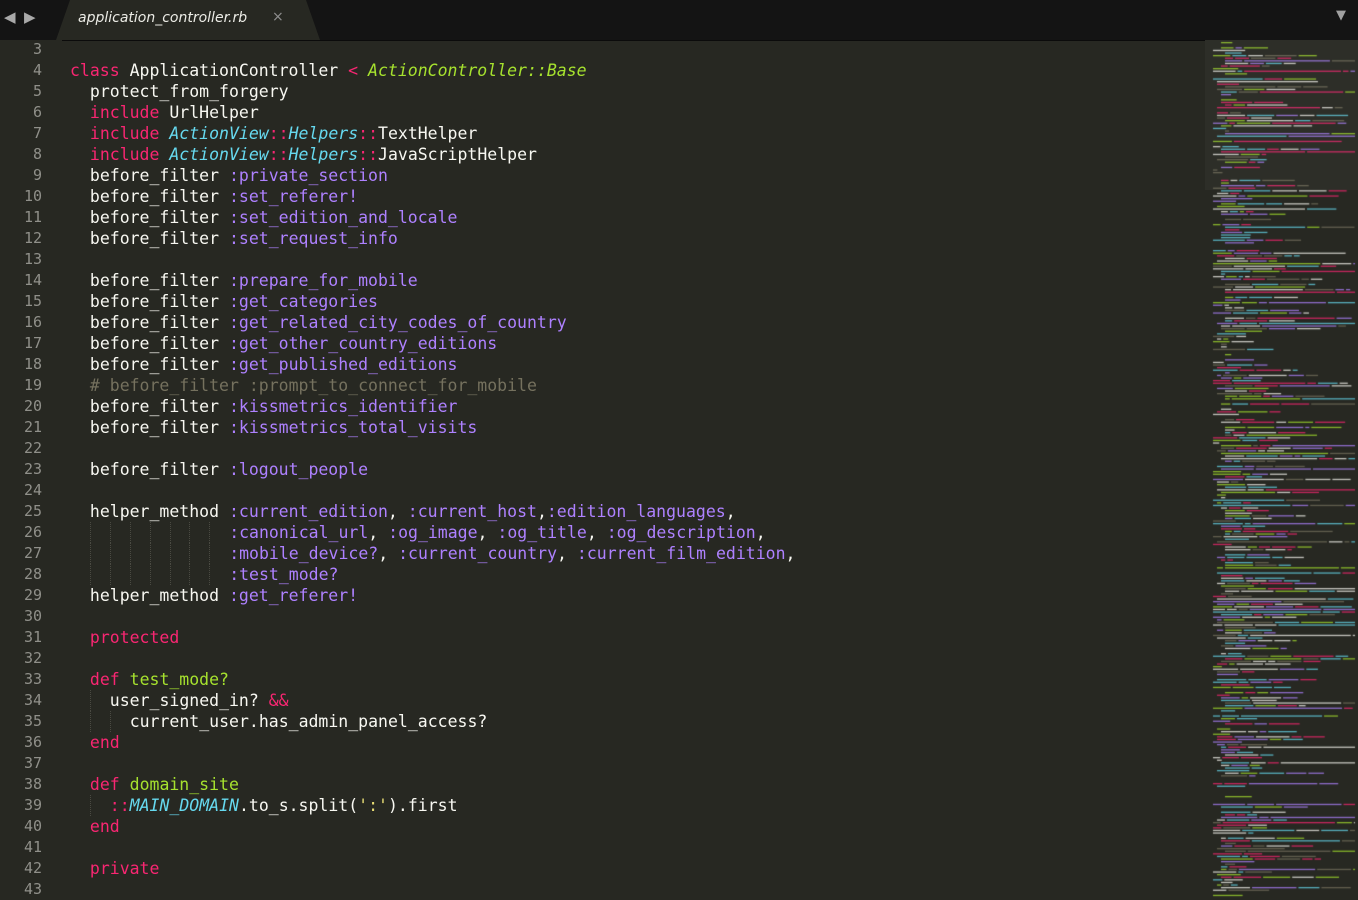 The image size is (1358, 900). I want to click on code-token: MAIN_DOMAIN, so click(184, 805).